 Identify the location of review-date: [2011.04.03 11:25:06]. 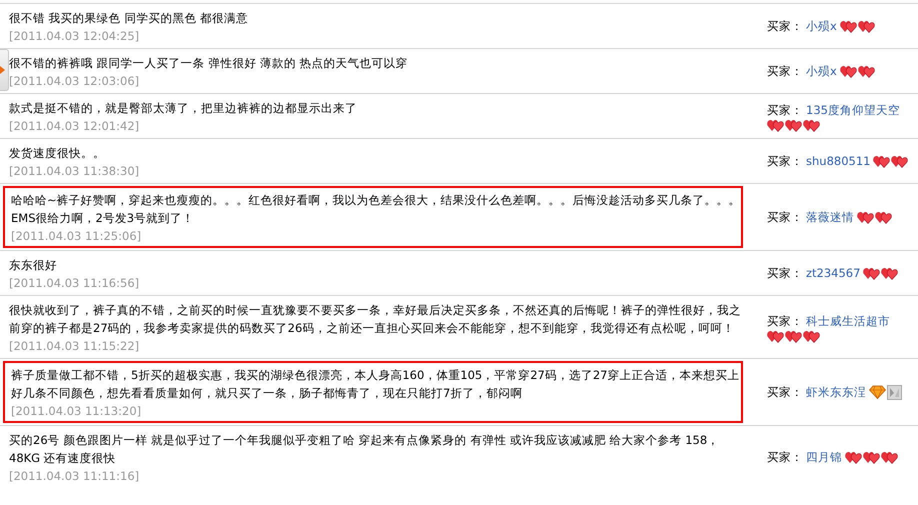
(76, 236).